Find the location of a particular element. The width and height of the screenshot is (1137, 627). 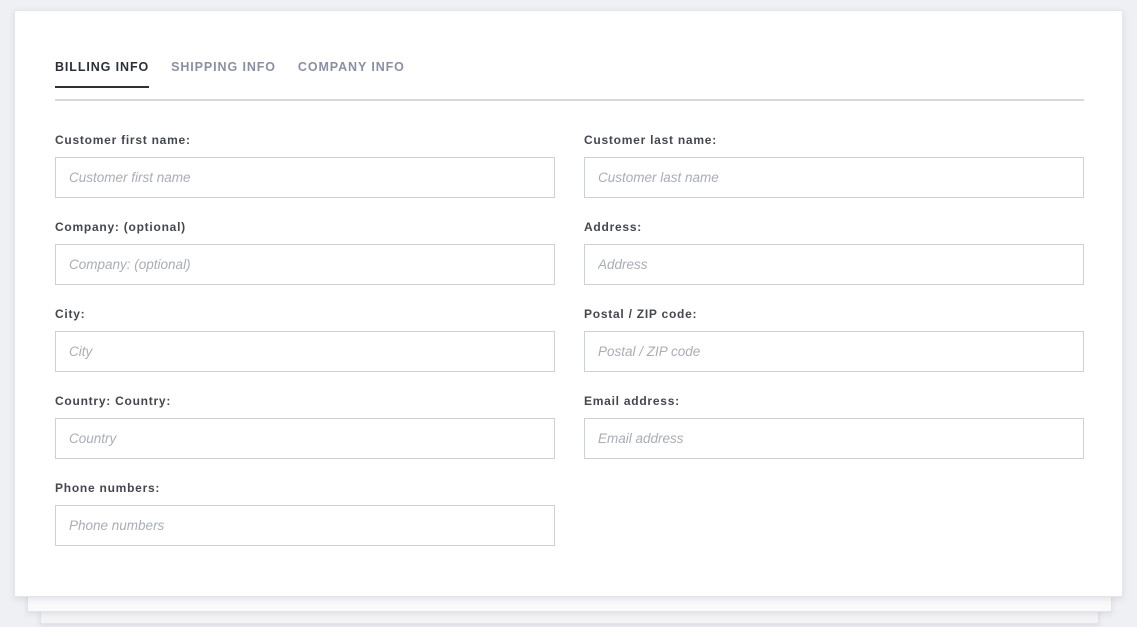

field-email-address: Email address: is located at coordinates (834, 426).